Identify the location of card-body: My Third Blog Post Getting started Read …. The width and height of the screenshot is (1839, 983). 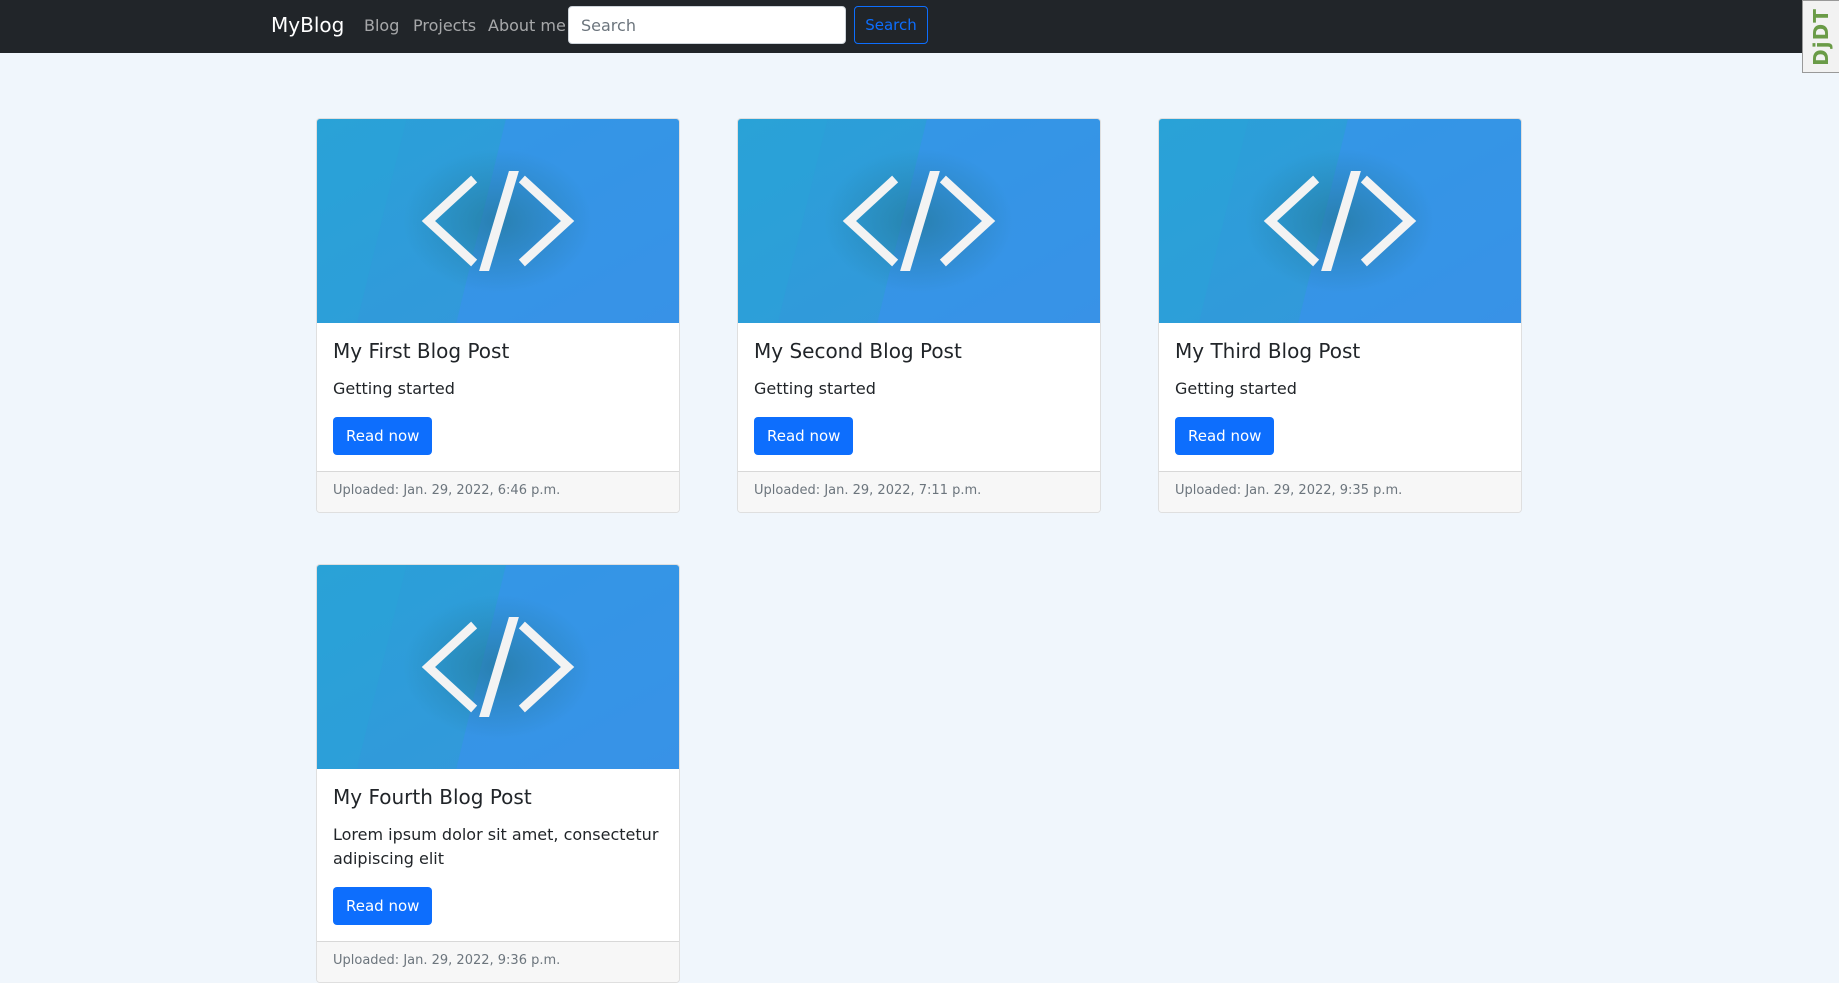
(1340, 397).